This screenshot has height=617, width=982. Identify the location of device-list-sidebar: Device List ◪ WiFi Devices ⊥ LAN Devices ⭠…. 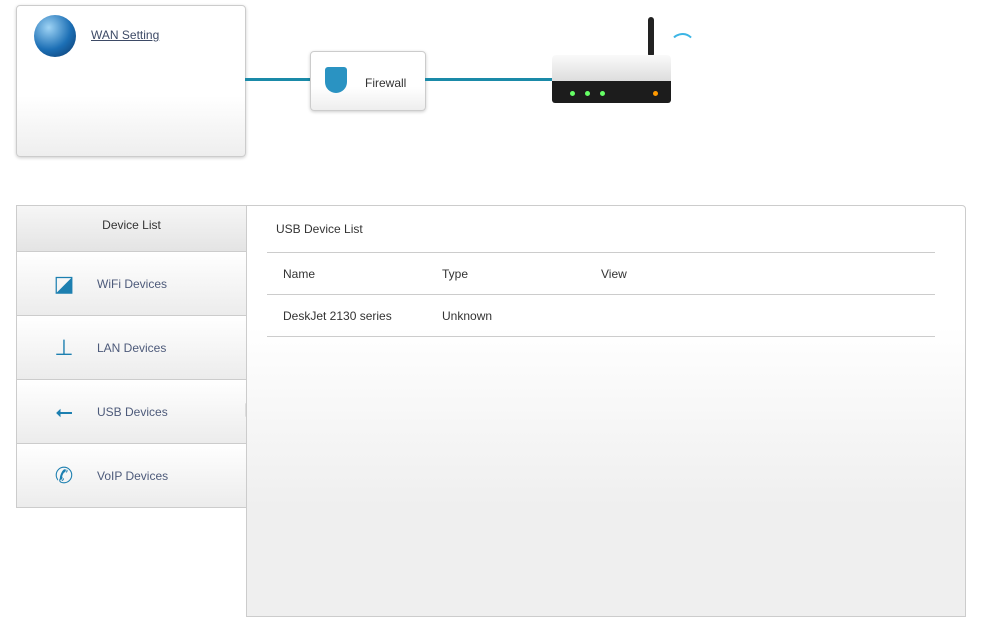
(131, 356).